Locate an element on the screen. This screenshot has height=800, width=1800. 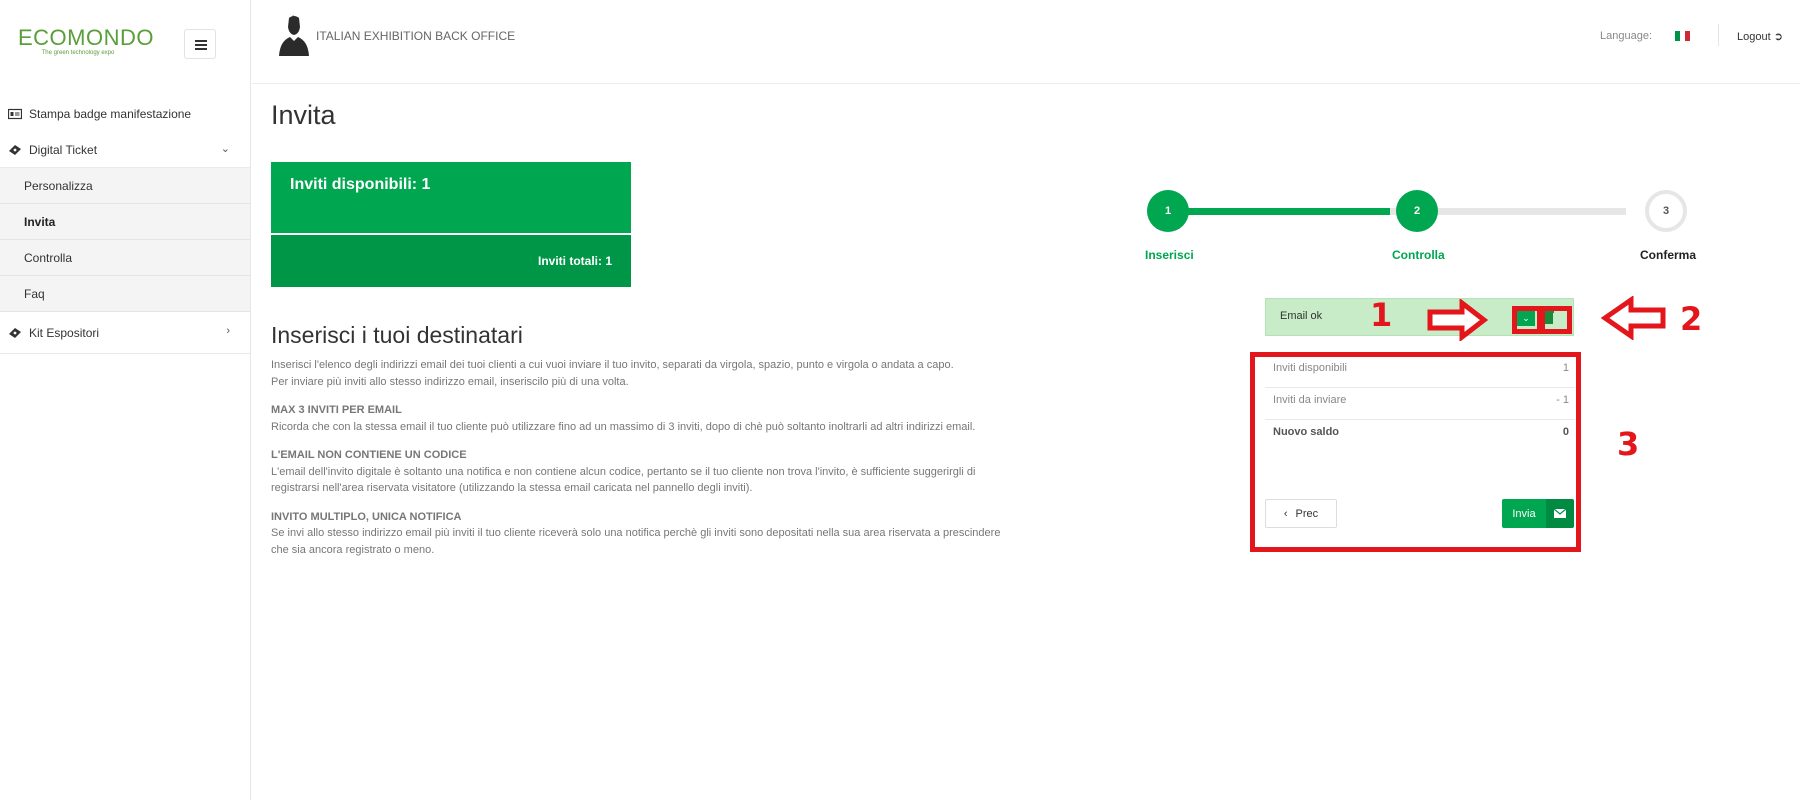
logo: ECOMONDO The green technology expo is located at coordinates (86, 41).